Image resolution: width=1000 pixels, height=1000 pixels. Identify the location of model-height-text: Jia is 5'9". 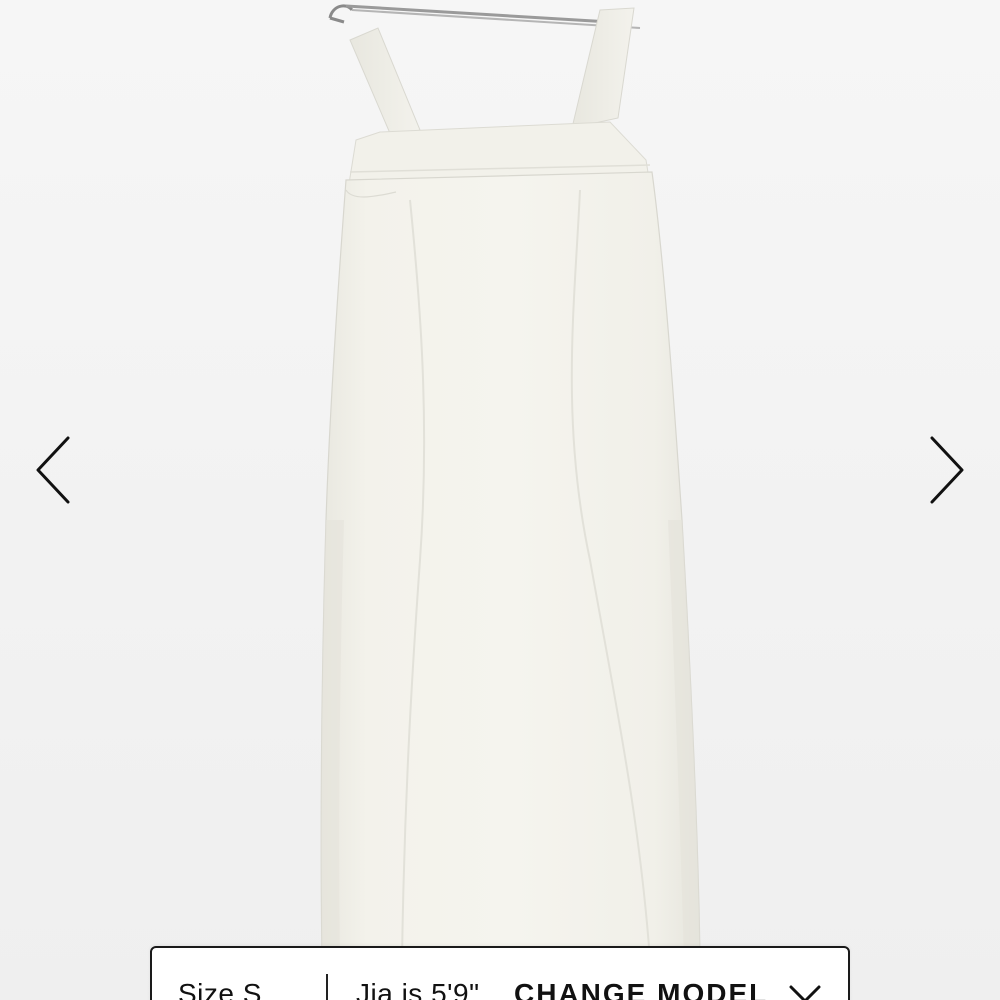
(418, 989).